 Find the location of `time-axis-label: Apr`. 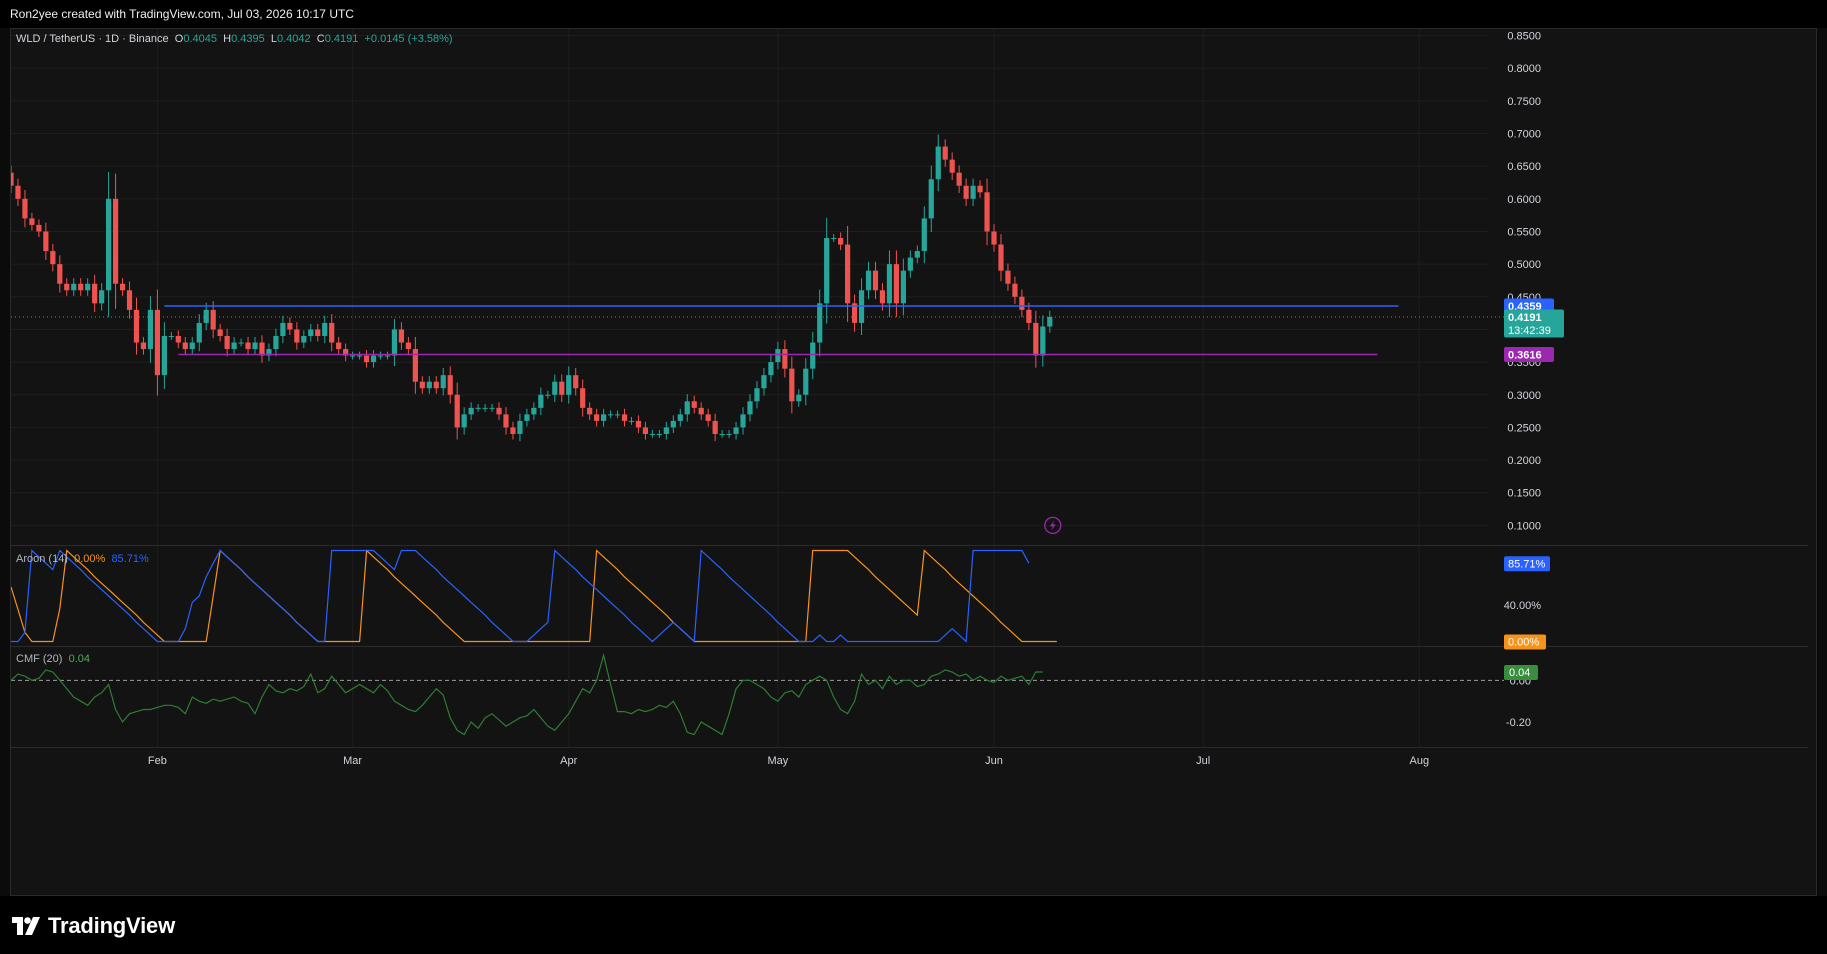

time-axis-label: Apr is located at coordinates (568, 761).